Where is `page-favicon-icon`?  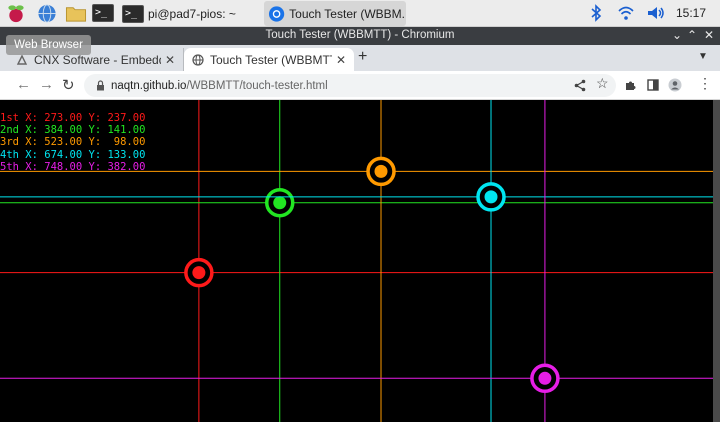 page-favicon-icon is located at coordinates (22, 59).